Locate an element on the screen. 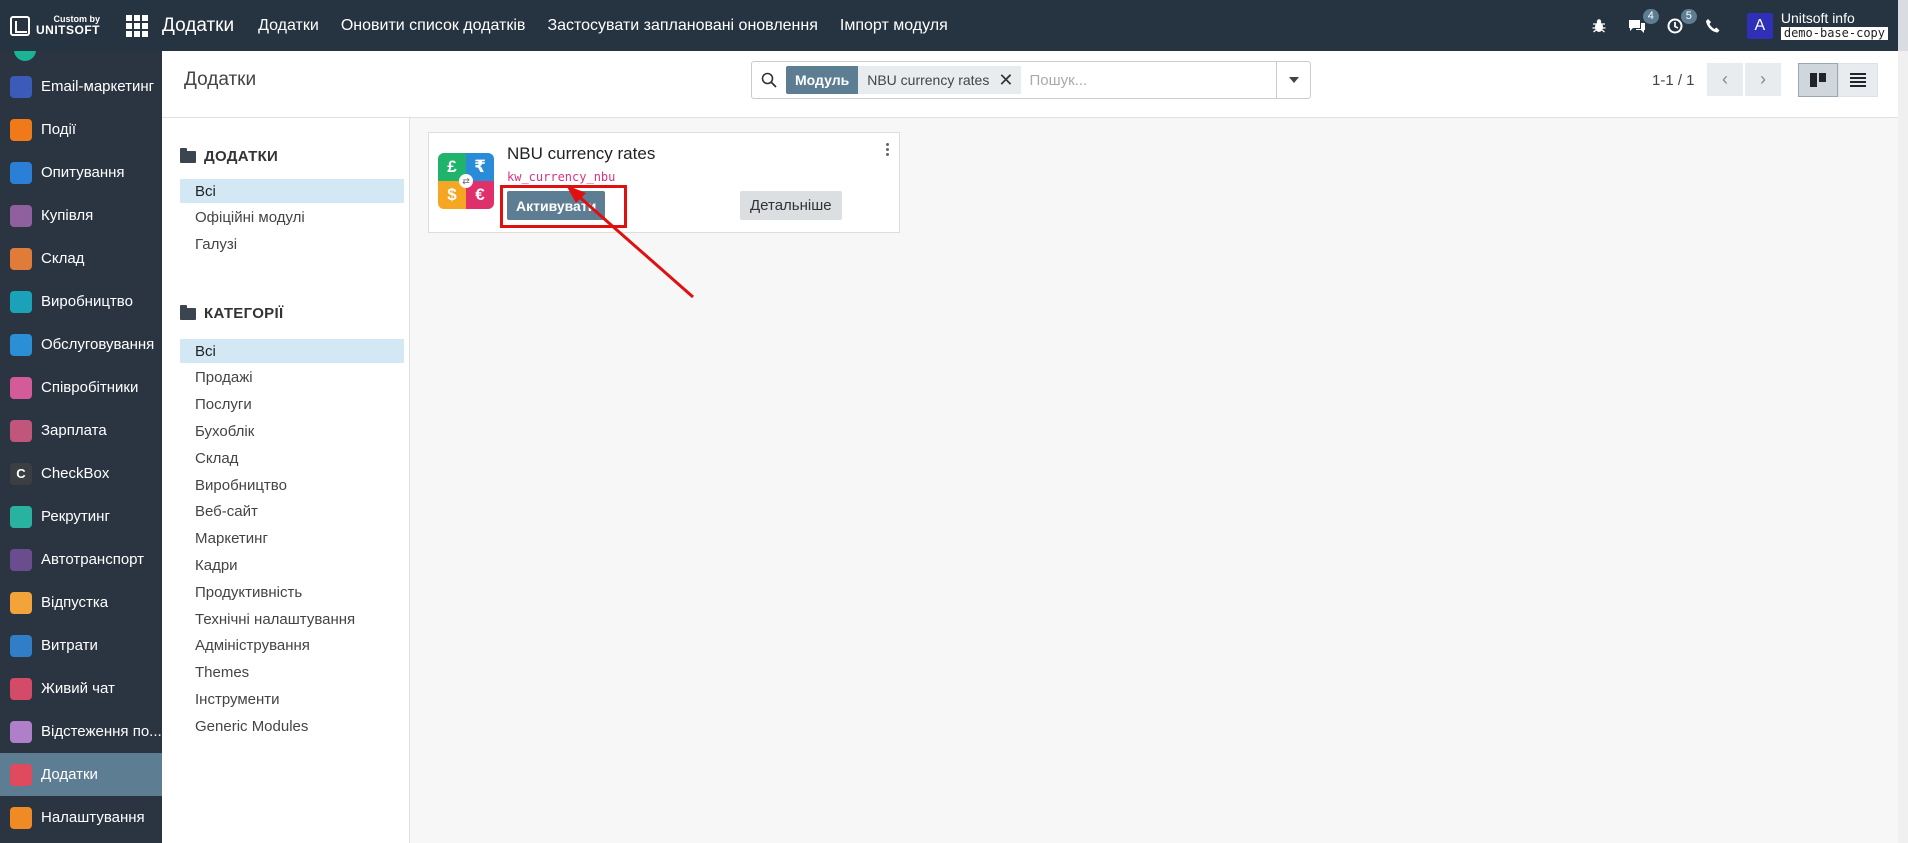 The height and width of the screenshot is (843, 1908). category-item: Склад is located at coordinates (292, 458).